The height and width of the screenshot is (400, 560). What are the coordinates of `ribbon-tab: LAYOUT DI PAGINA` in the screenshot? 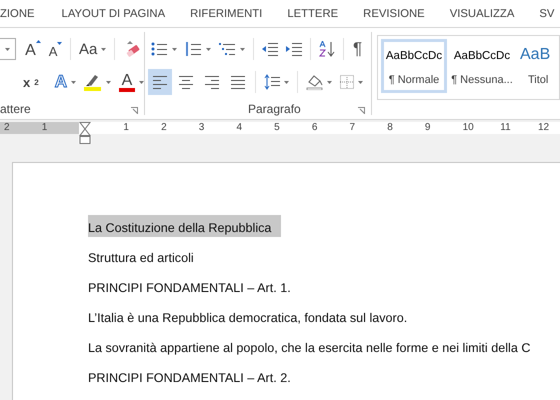 It's located at (114, 14).